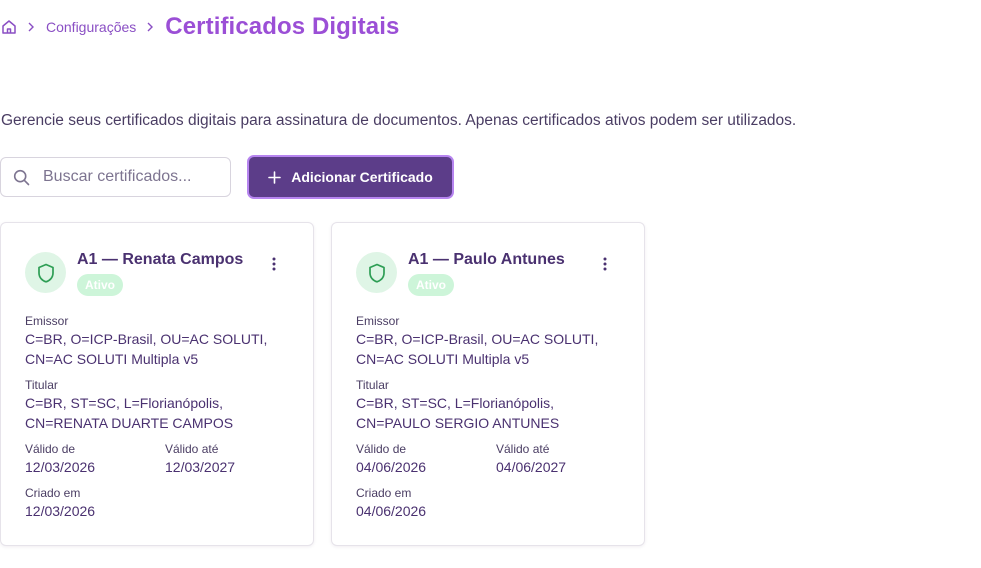  What do you see at coordinates (129, 423) in the screenshot?
I see `holder-value-line2: CN=RENATA DUARTE CAMPOS` at bounding box center [129, 423].